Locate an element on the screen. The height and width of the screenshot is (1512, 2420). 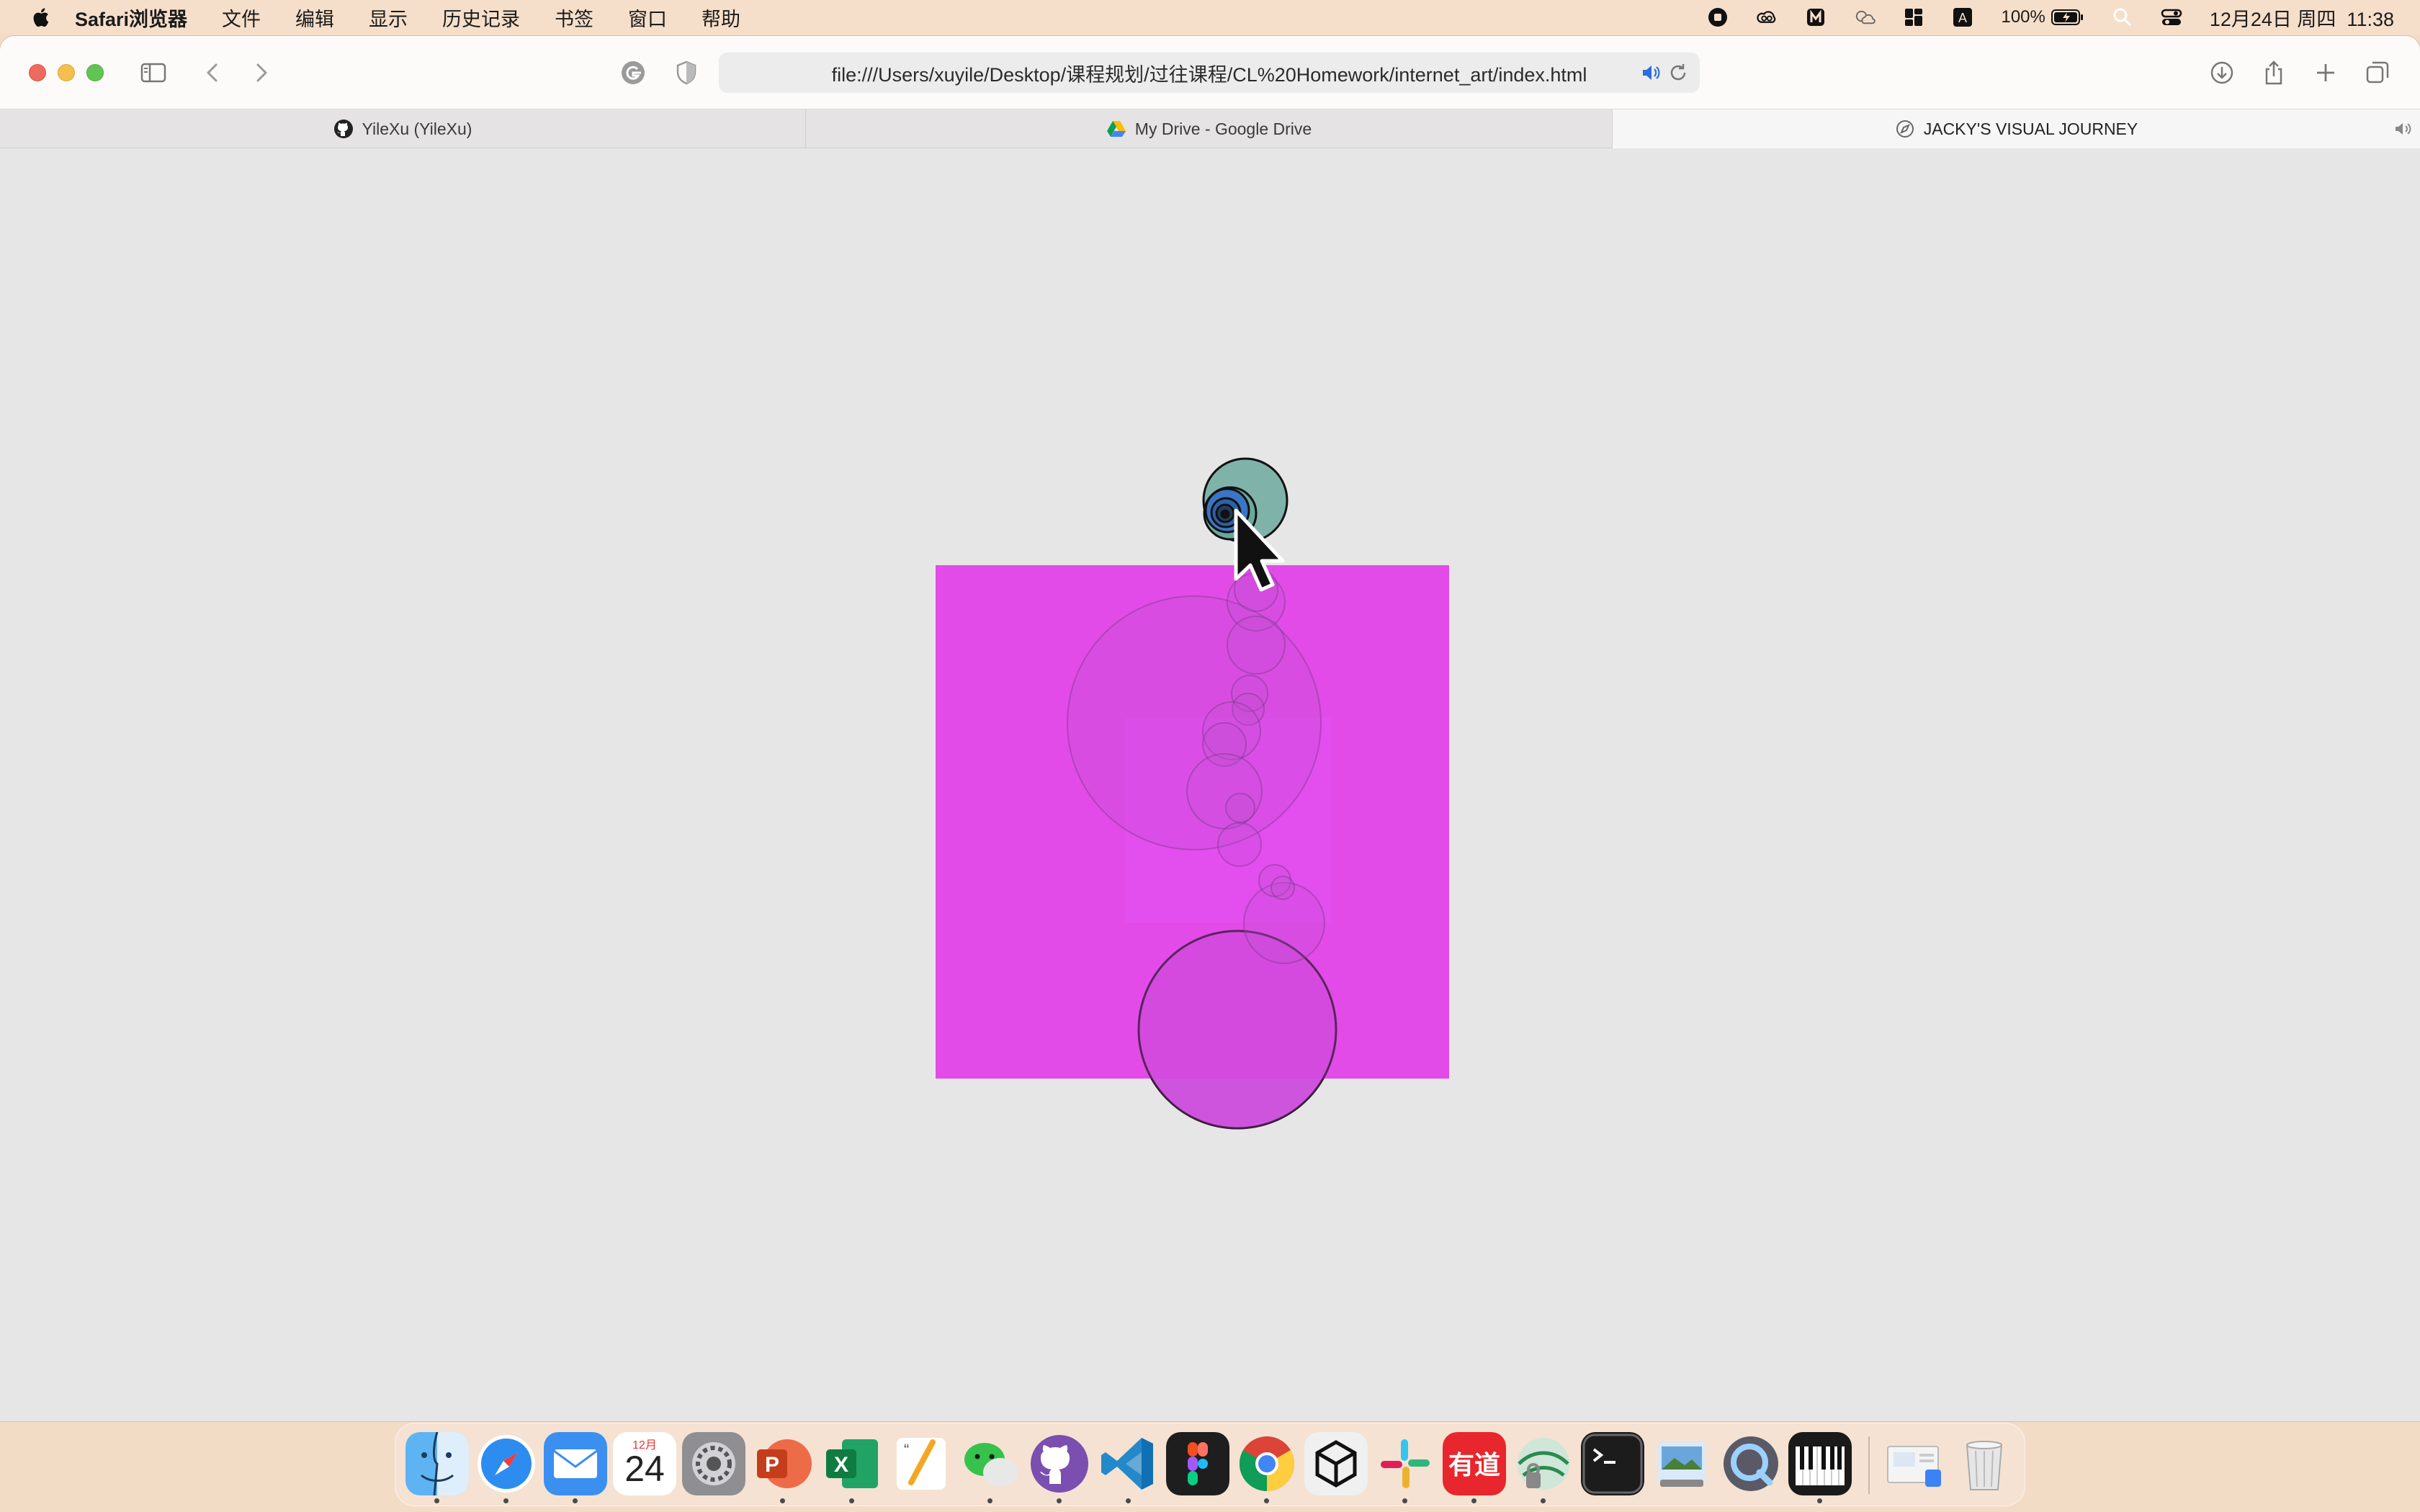
dock-excel: X is located at coordinates (852, 1463).